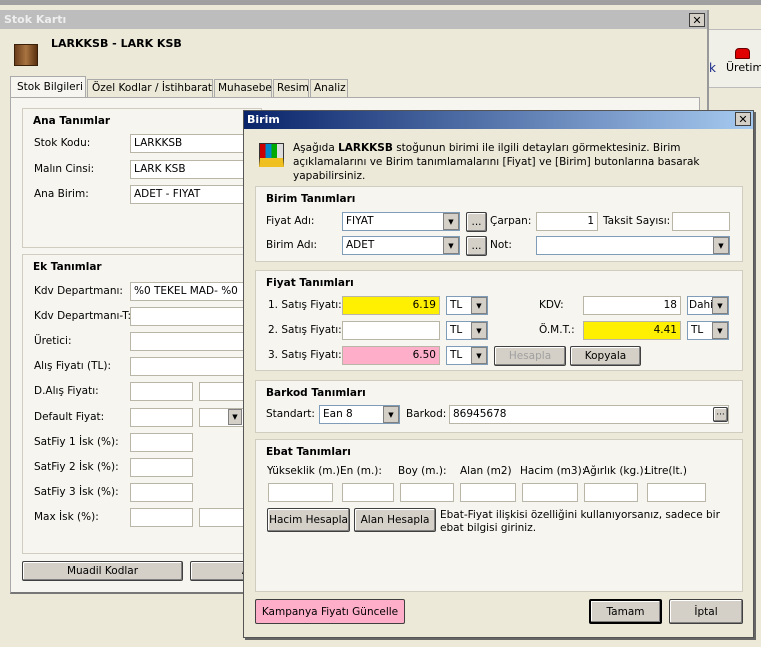 This screenshot has height=647, width=761. What do you see at coordinates (551, 305) in the screenshot?
I see `kdv-label: KDV:` at bounding box center [551, 305].